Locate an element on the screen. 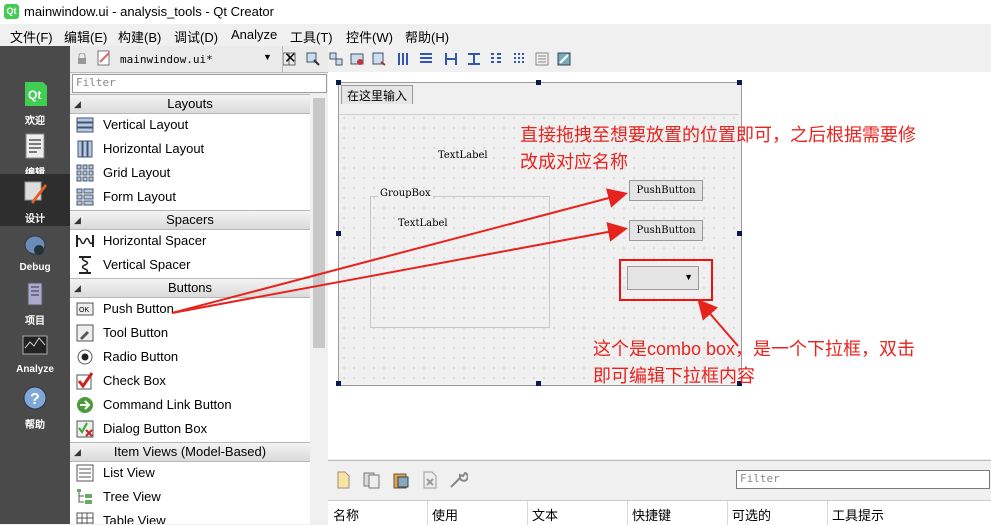  layout-splitter-v-icon is located at coordinates (474, 59).